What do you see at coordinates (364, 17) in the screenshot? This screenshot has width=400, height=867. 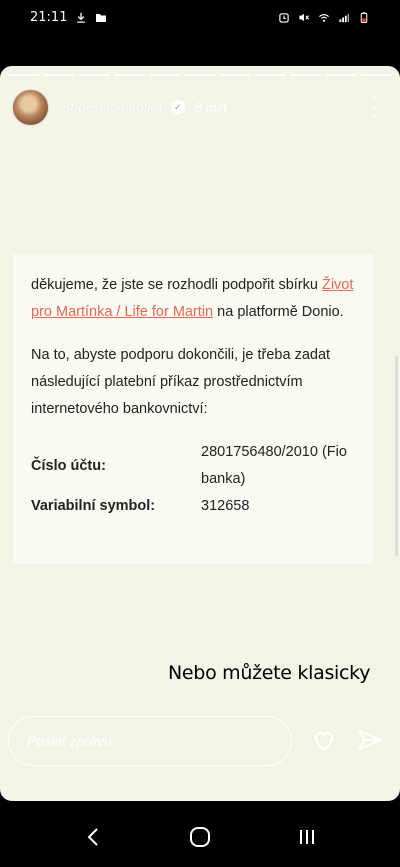 I see `battery-icon` at bounding box center [364, 17].